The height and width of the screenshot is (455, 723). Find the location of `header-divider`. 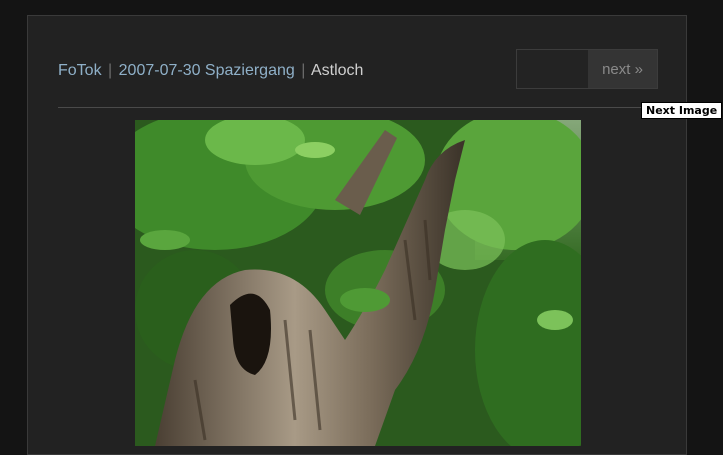

header-divider is located at coordinates (358, 107).